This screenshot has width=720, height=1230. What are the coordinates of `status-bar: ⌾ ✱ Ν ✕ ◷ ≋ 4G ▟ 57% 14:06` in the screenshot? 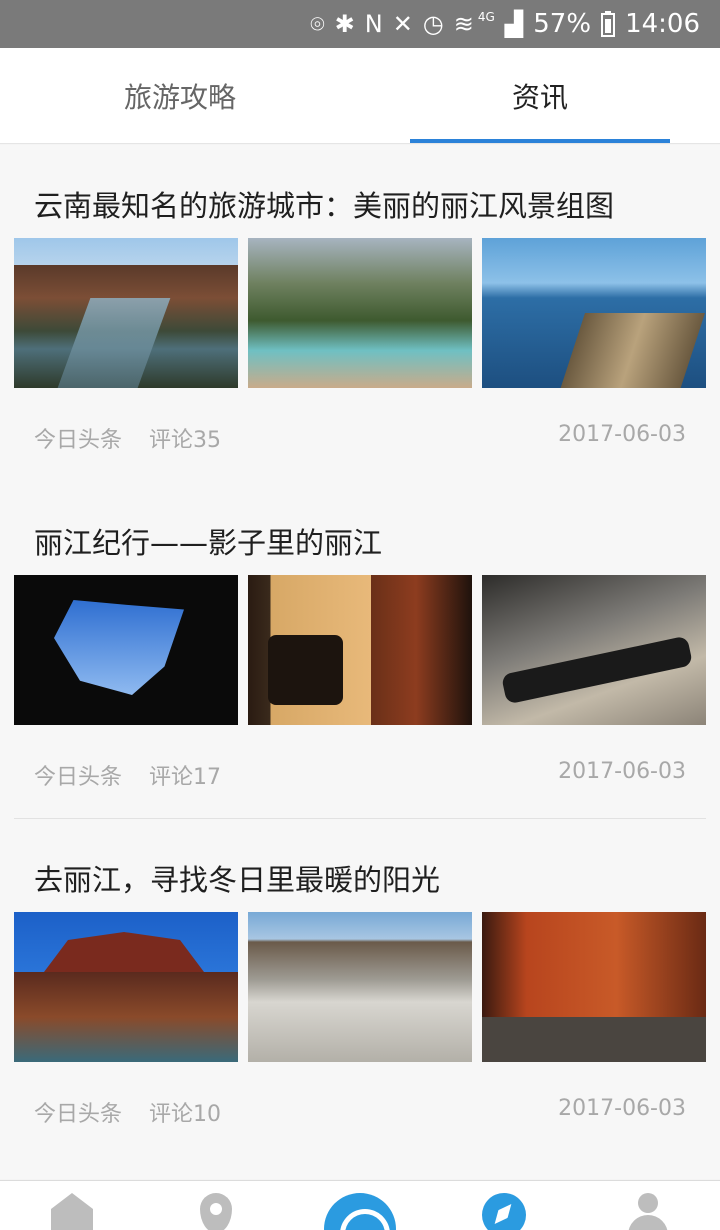 It's located at (360, 24).